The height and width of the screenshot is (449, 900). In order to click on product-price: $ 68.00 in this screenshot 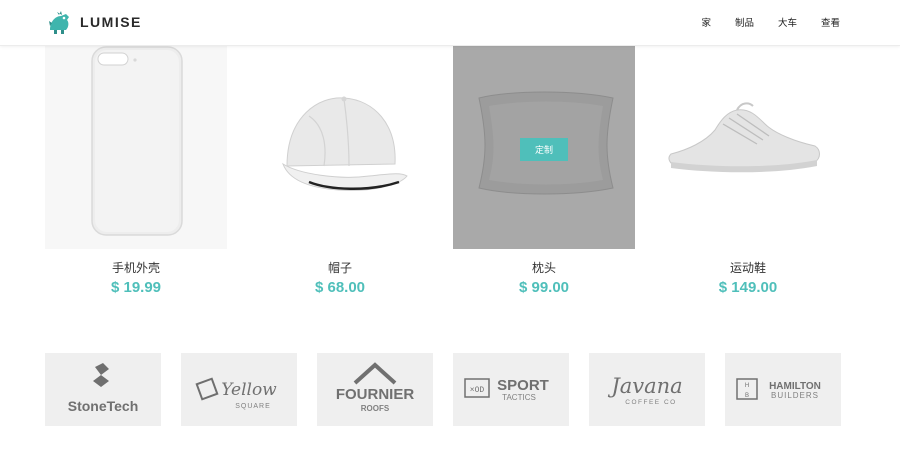, I will do `click(340, 287)`.